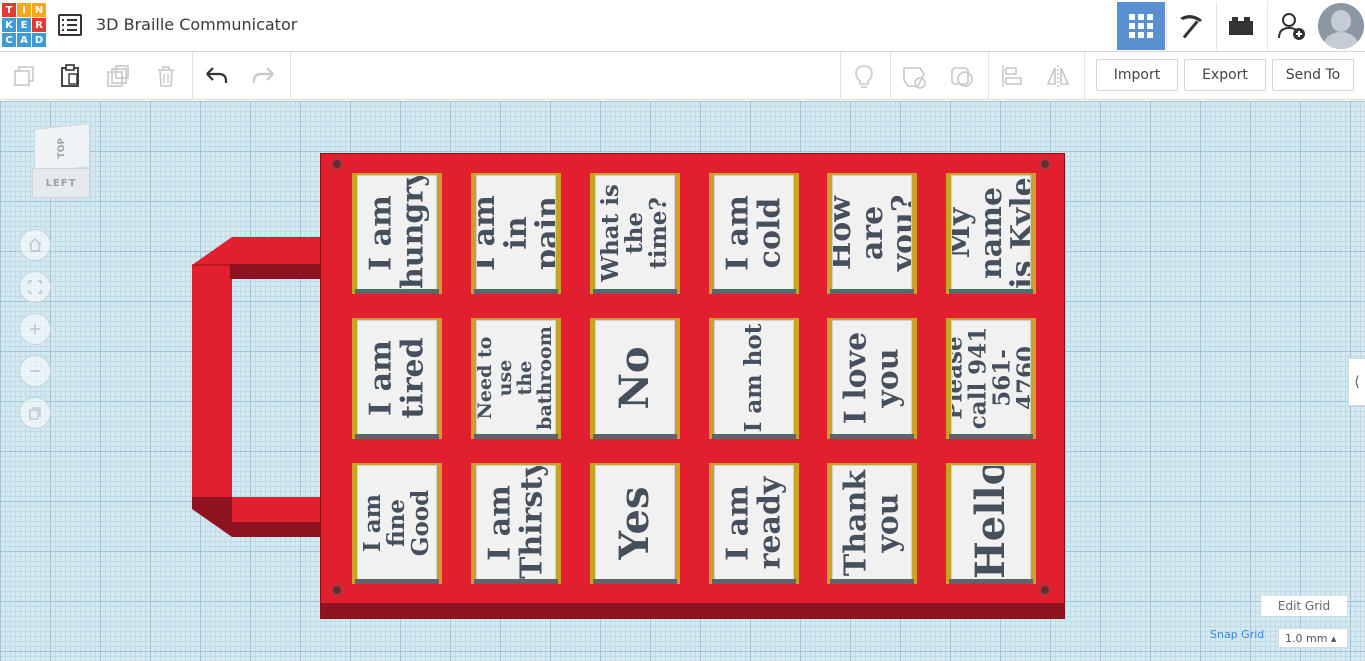 The image size is (1365, 661). I want to click on message-tile: I am Thirsty, so click(516, 523).